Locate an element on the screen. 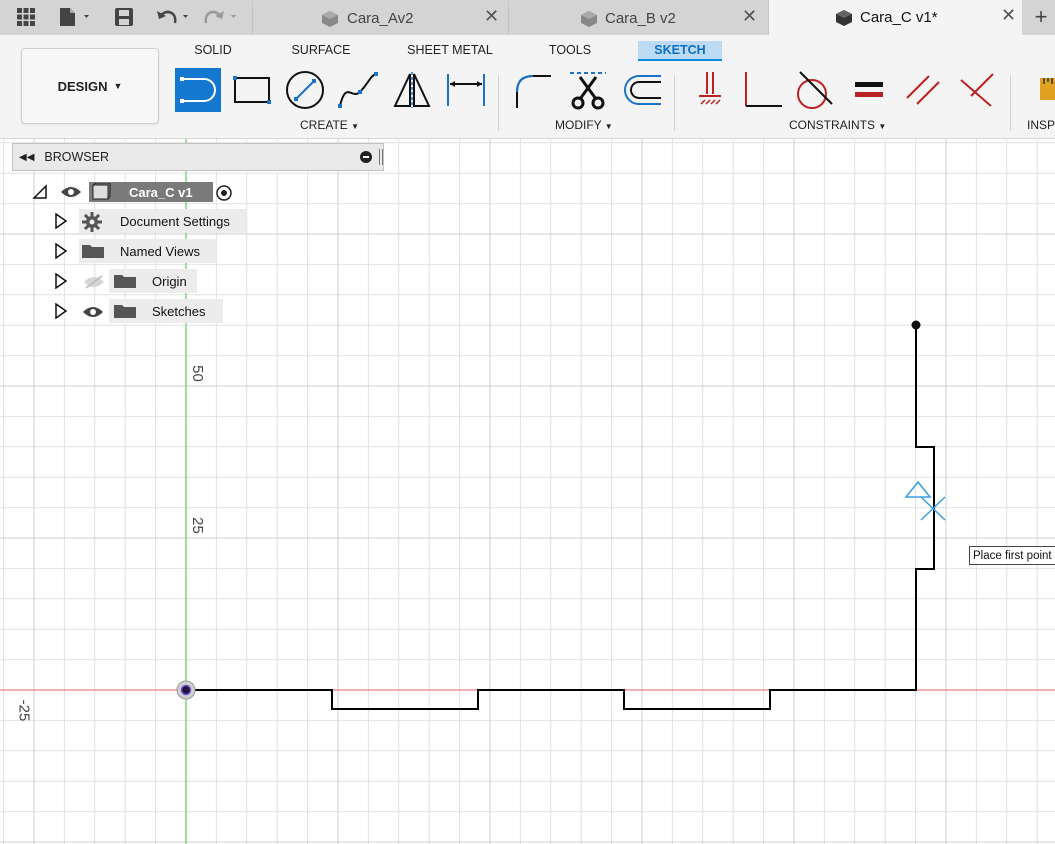 The image size is (1055, 844). tab-label: Cara_Av2 is located at coordinates (380, 18).